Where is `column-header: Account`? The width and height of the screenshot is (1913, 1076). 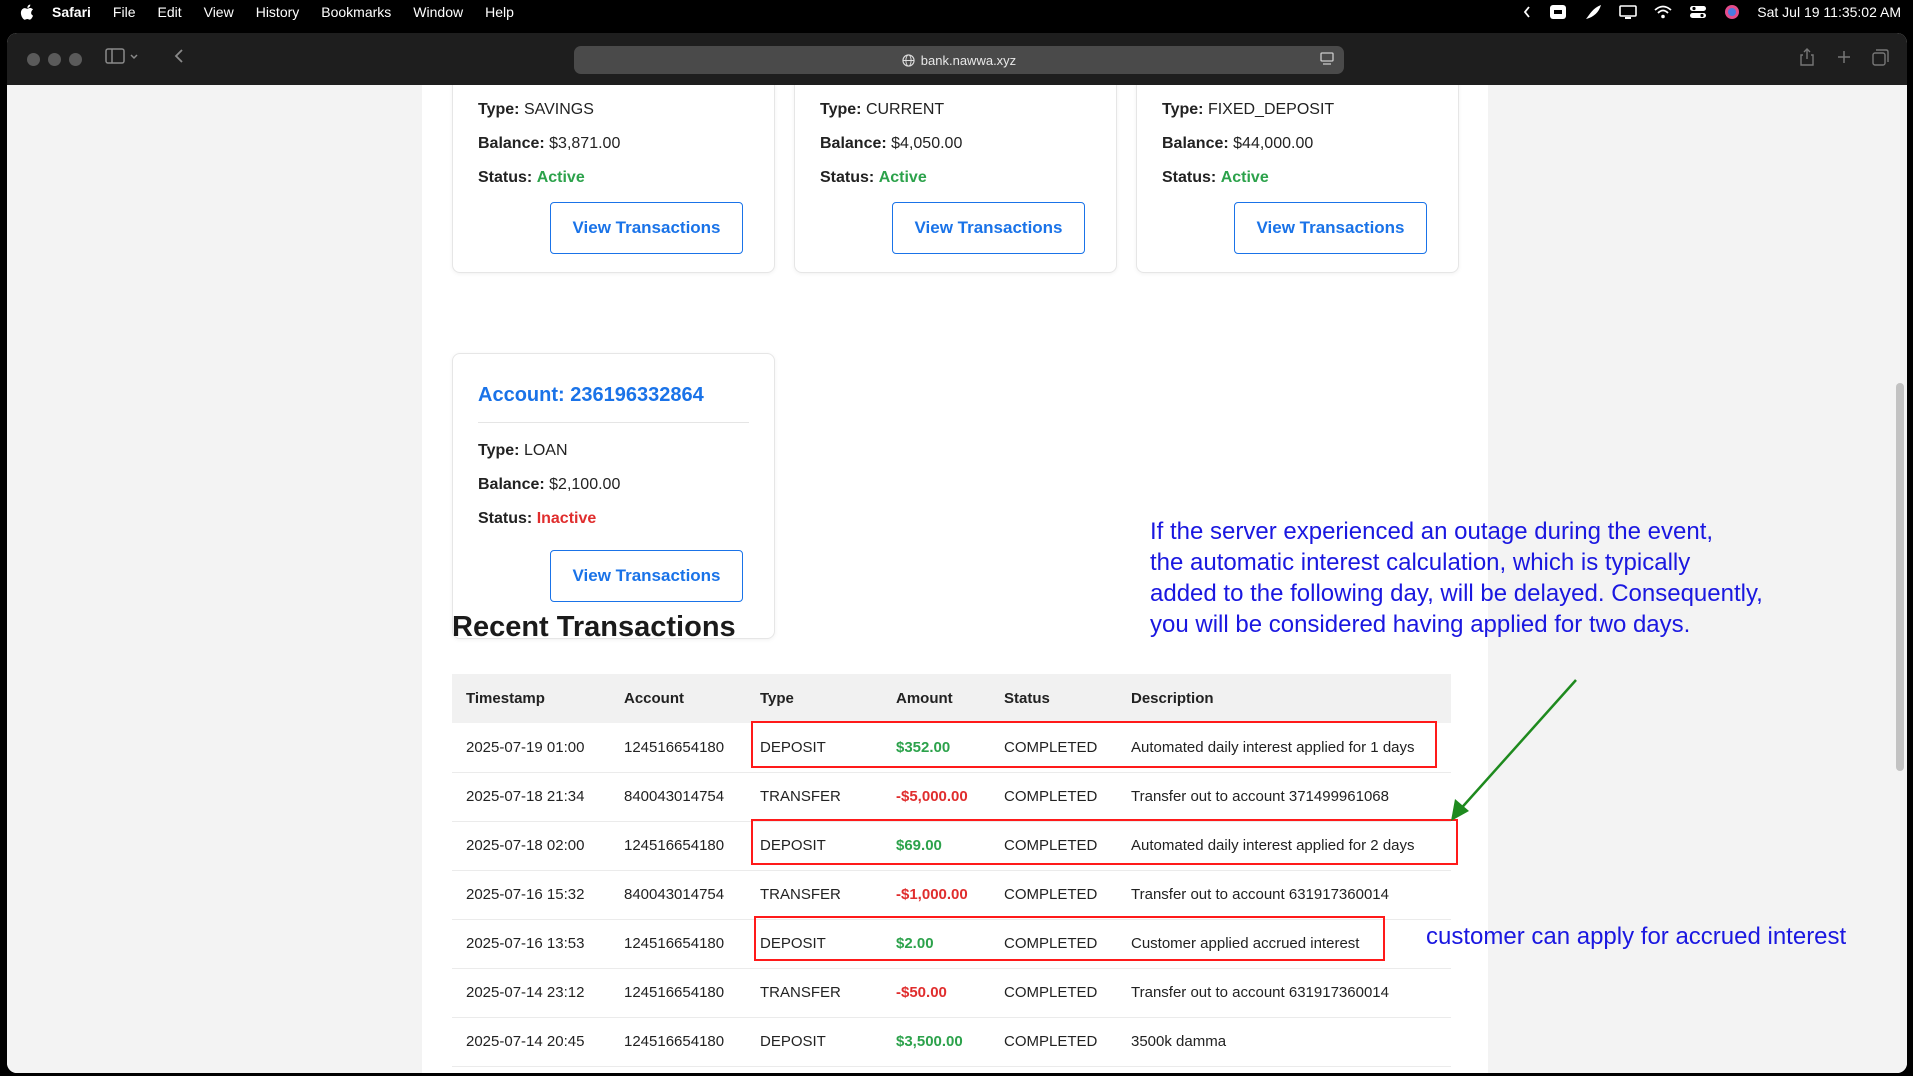
column-header: Account is located at coordinates (678, 698).